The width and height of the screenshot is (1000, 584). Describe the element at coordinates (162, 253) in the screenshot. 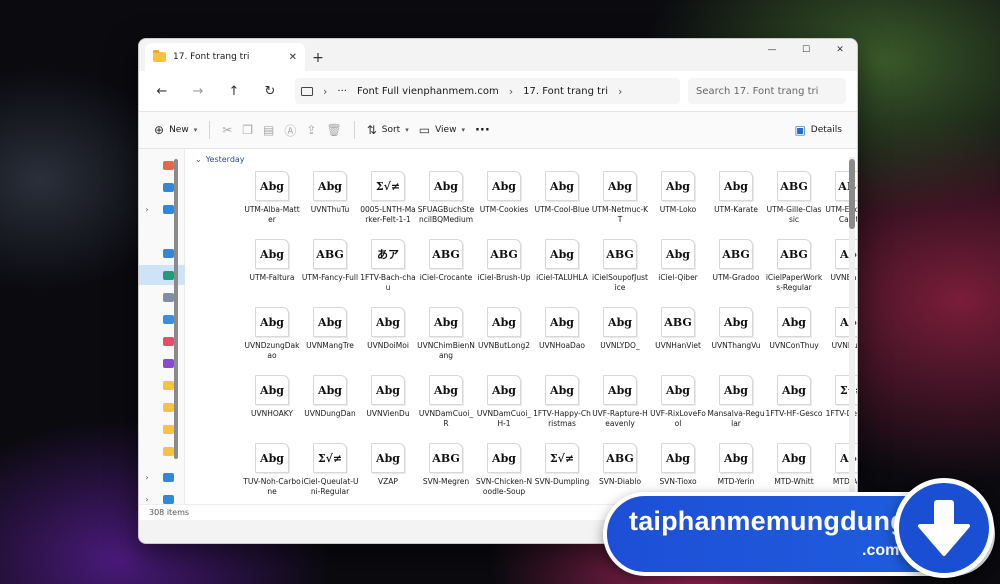

I see `sidebar-item-desktop` at that location.